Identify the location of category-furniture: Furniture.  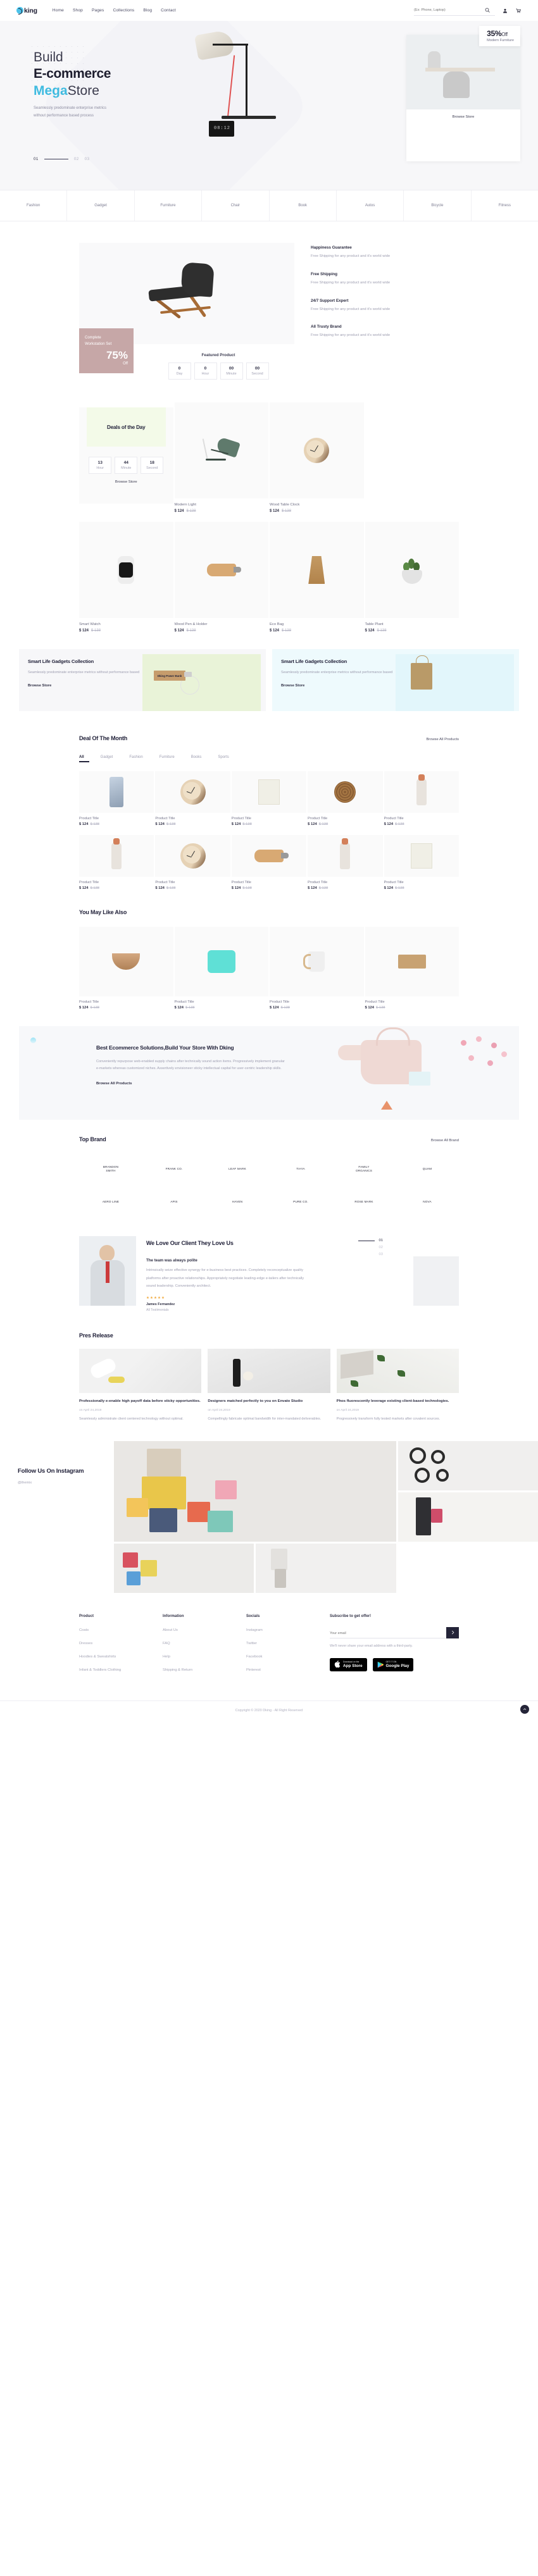
(169, 206).